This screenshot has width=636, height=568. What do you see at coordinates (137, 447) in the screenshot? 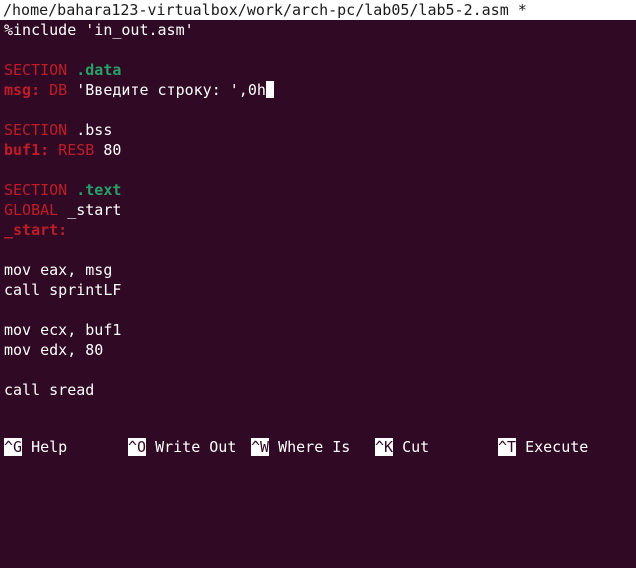
I see `shortcut-key: ^O` at bounding box center [137, 447].